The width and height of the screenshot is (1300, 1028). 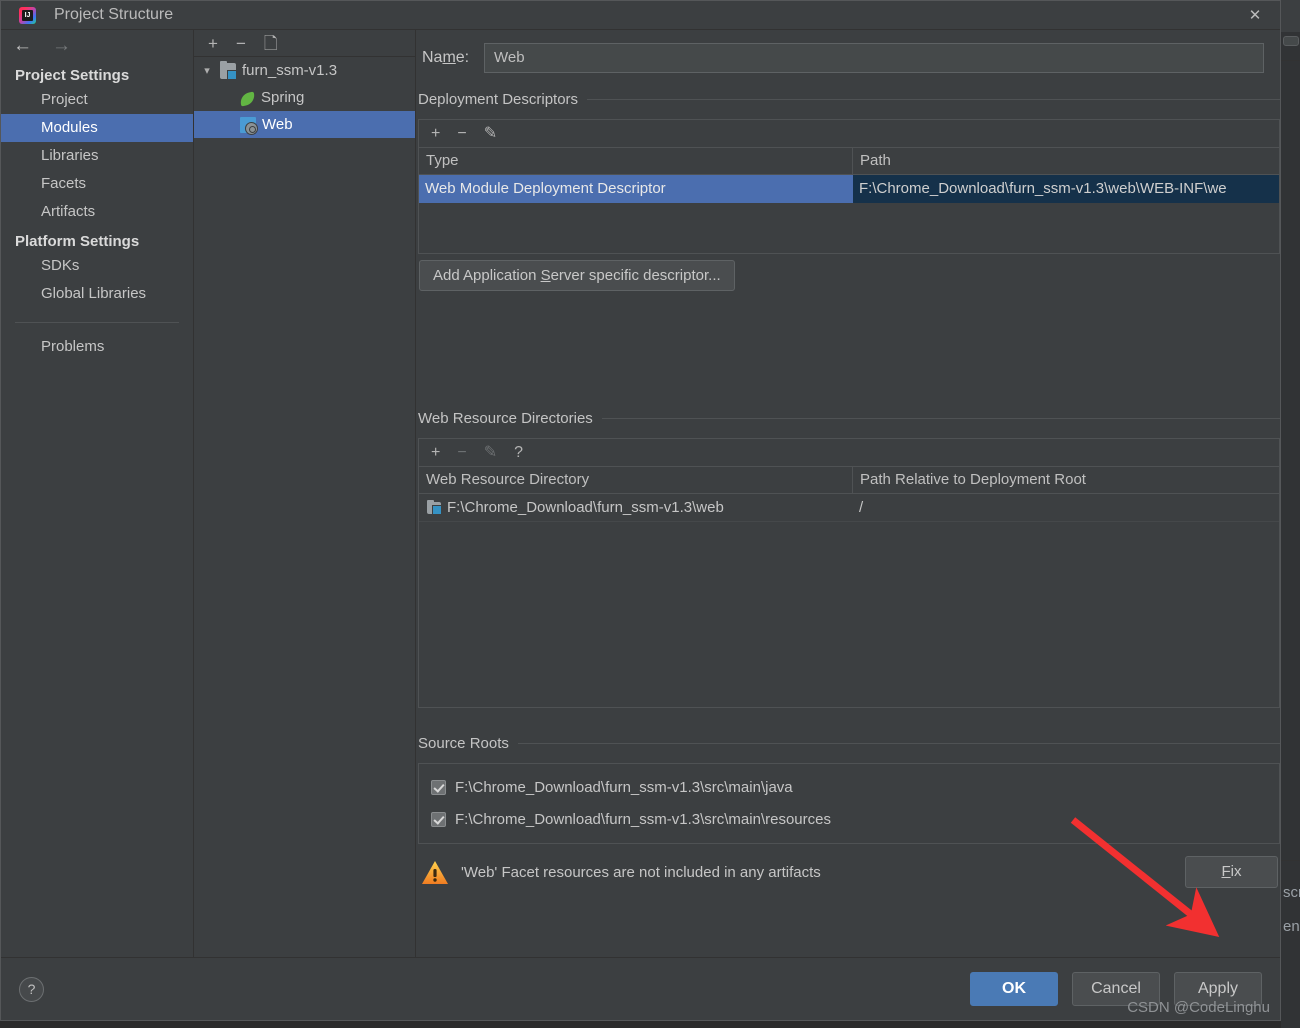 What do you see at coordinates (304, 507) in the screenshot?
I see `module-tree-list: ▾ furn_ssm-v1.3 Spring Web` at bounding box center [304, 507].